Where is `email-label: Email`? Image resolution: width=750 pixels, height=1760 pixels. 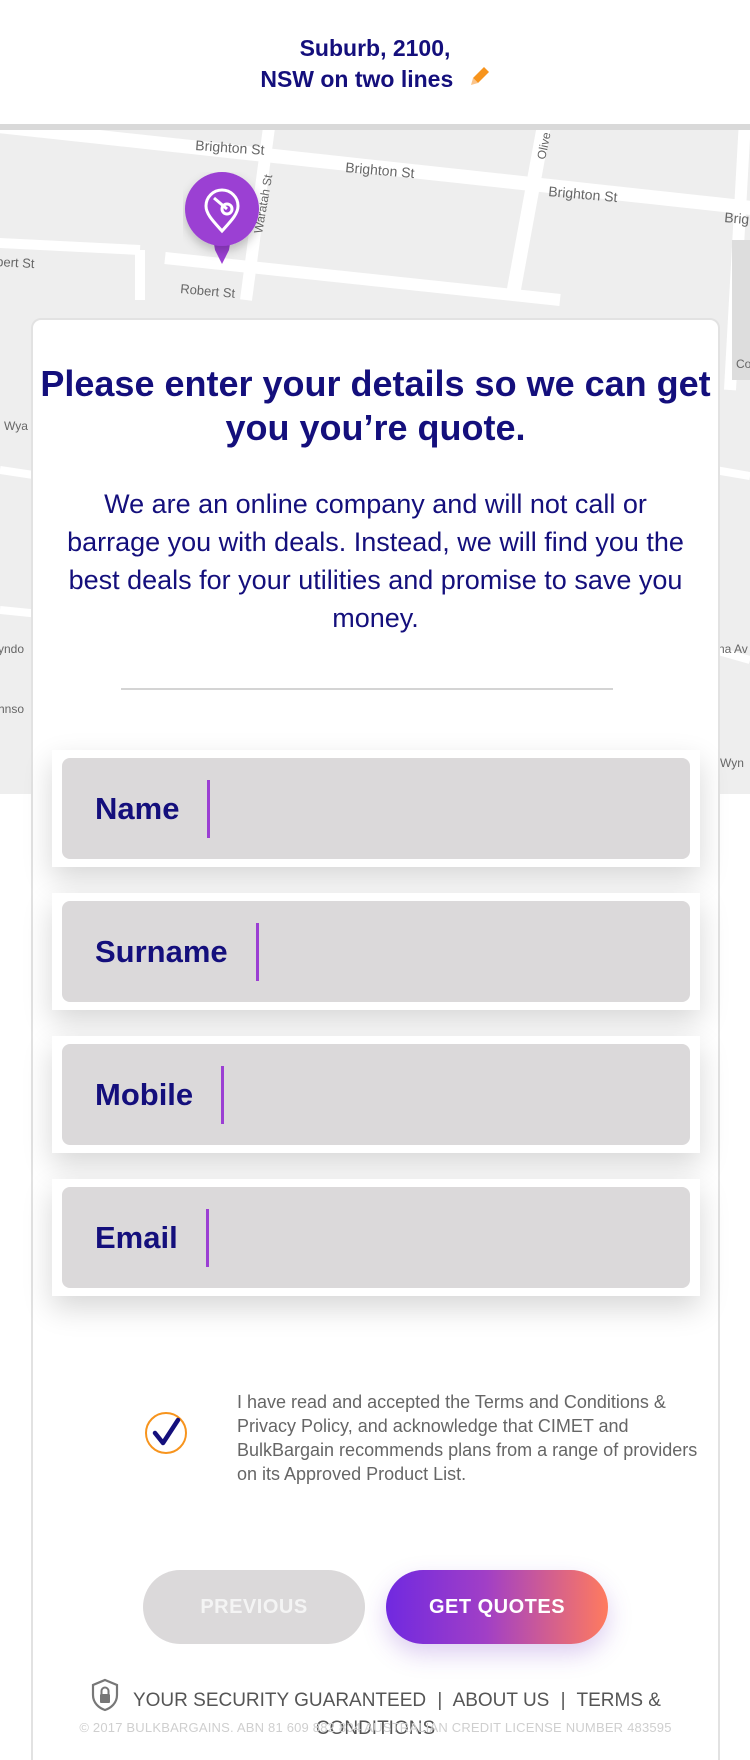 email-label: Email is located at coordinates (136, 1237).